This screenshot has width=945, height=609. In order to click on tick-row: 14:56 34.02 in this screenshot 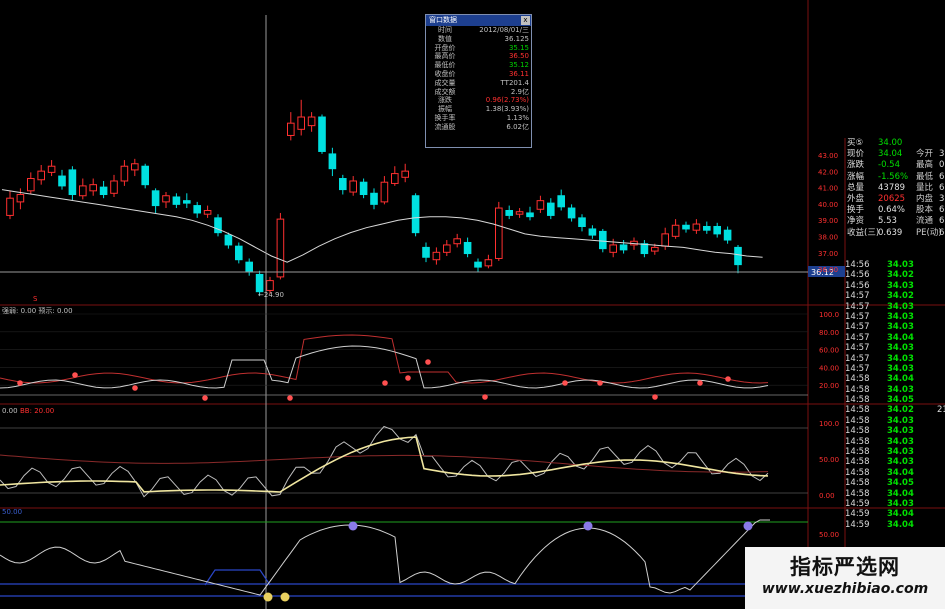, I will do `click(895, 275)`.